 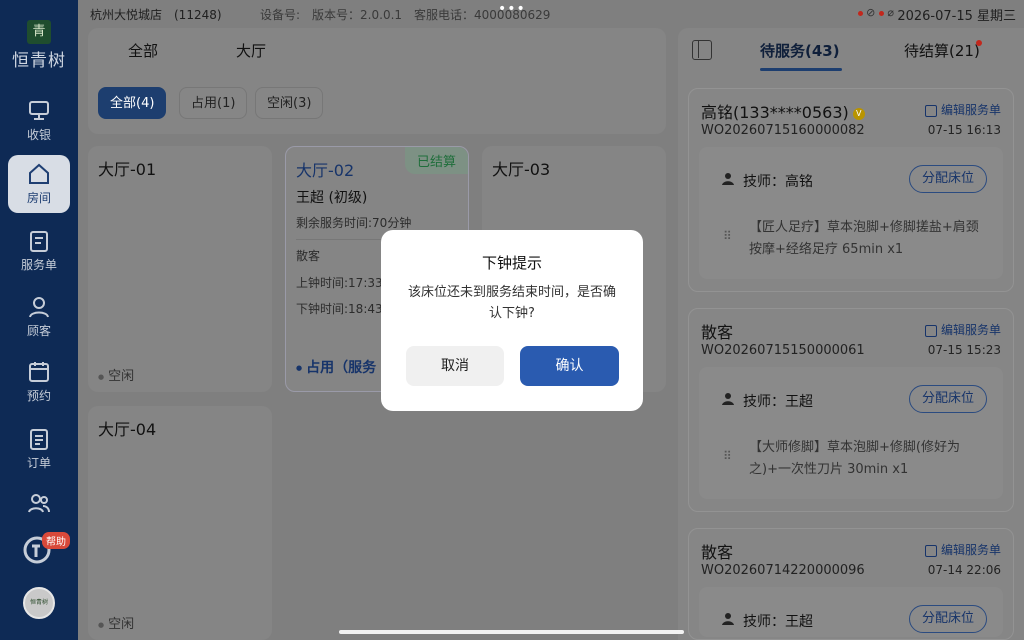 I want to click on tab-pending-settlement: 待结算(21), so click(x=942, y=50).